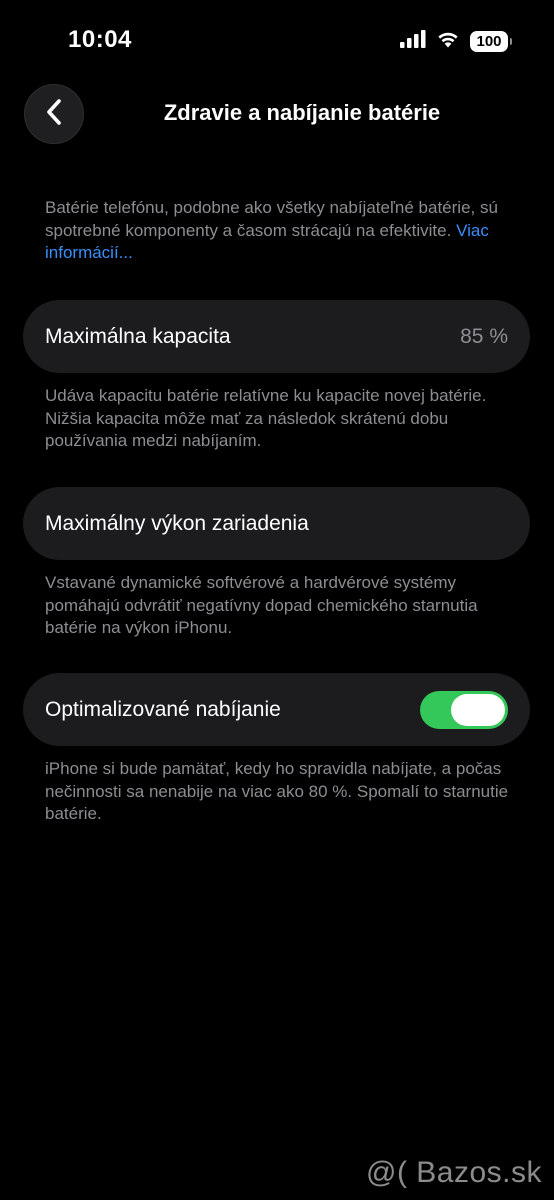 This screenshot has width=554, height=1200. Describe the element at coordinates (454, 1172) in the screenshot. I see `watermark: @( Bazos.sk` at that location.